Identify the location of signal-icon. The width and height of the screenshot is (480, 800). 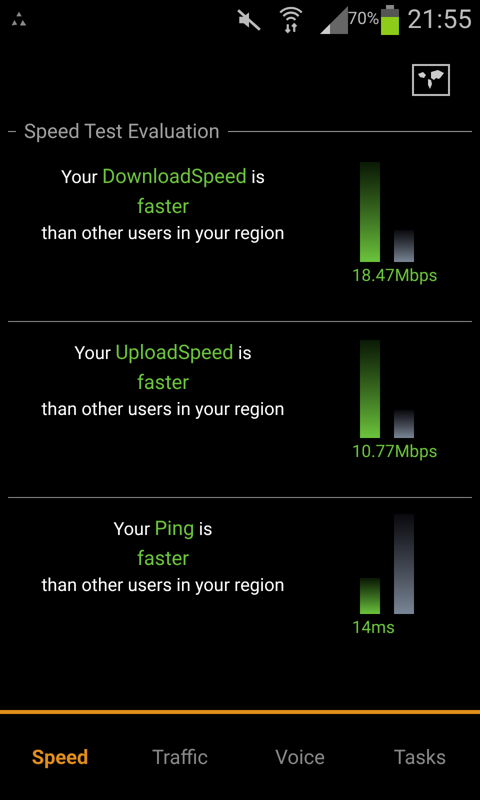
(334, 20).